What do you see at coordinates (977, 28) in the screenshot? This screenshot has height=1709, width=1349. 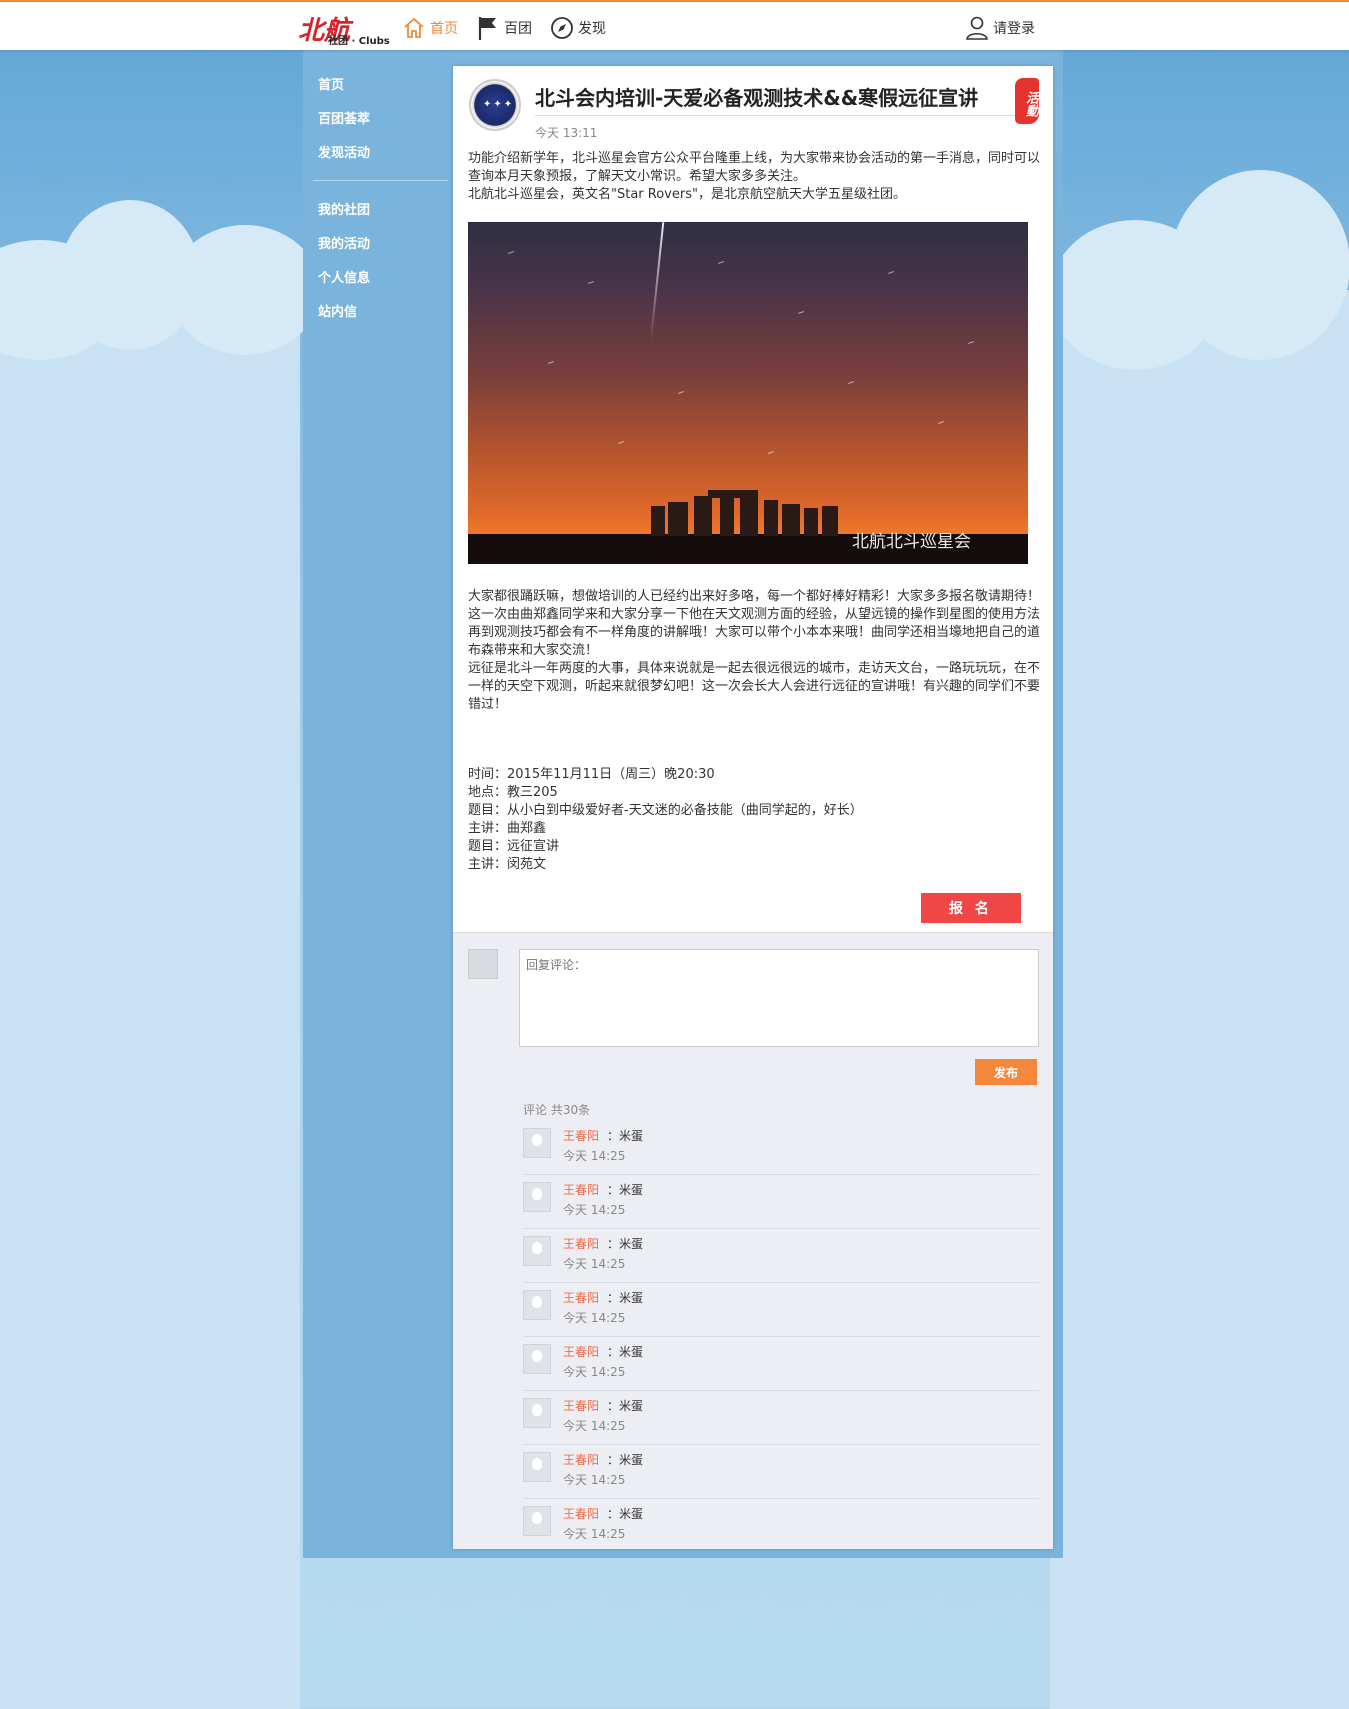 I see `user-icon` at bounding box center [977, 28].